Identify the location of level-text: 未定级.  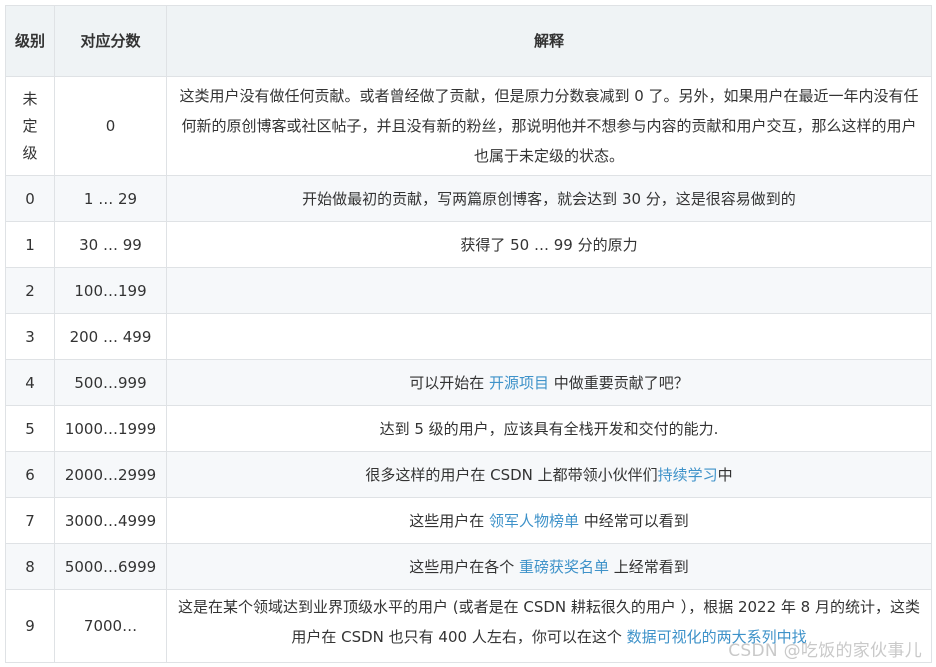
(30, 125).